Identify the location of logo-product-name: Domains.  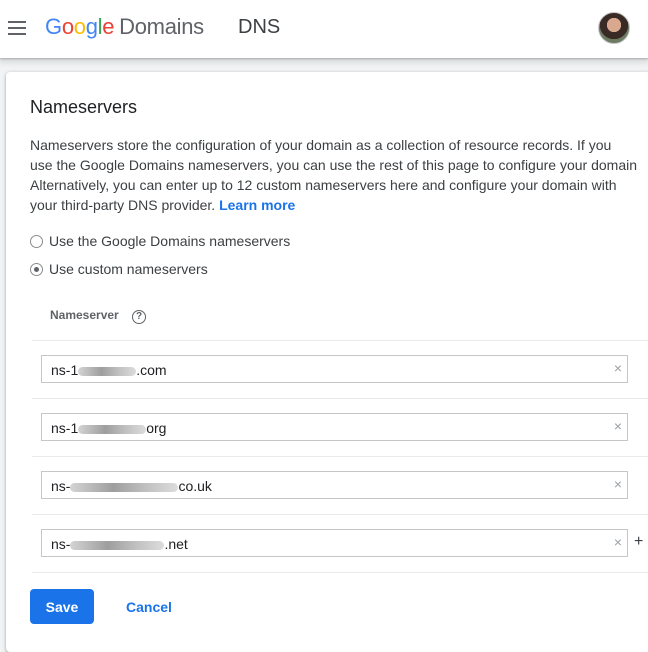
(161, 26).